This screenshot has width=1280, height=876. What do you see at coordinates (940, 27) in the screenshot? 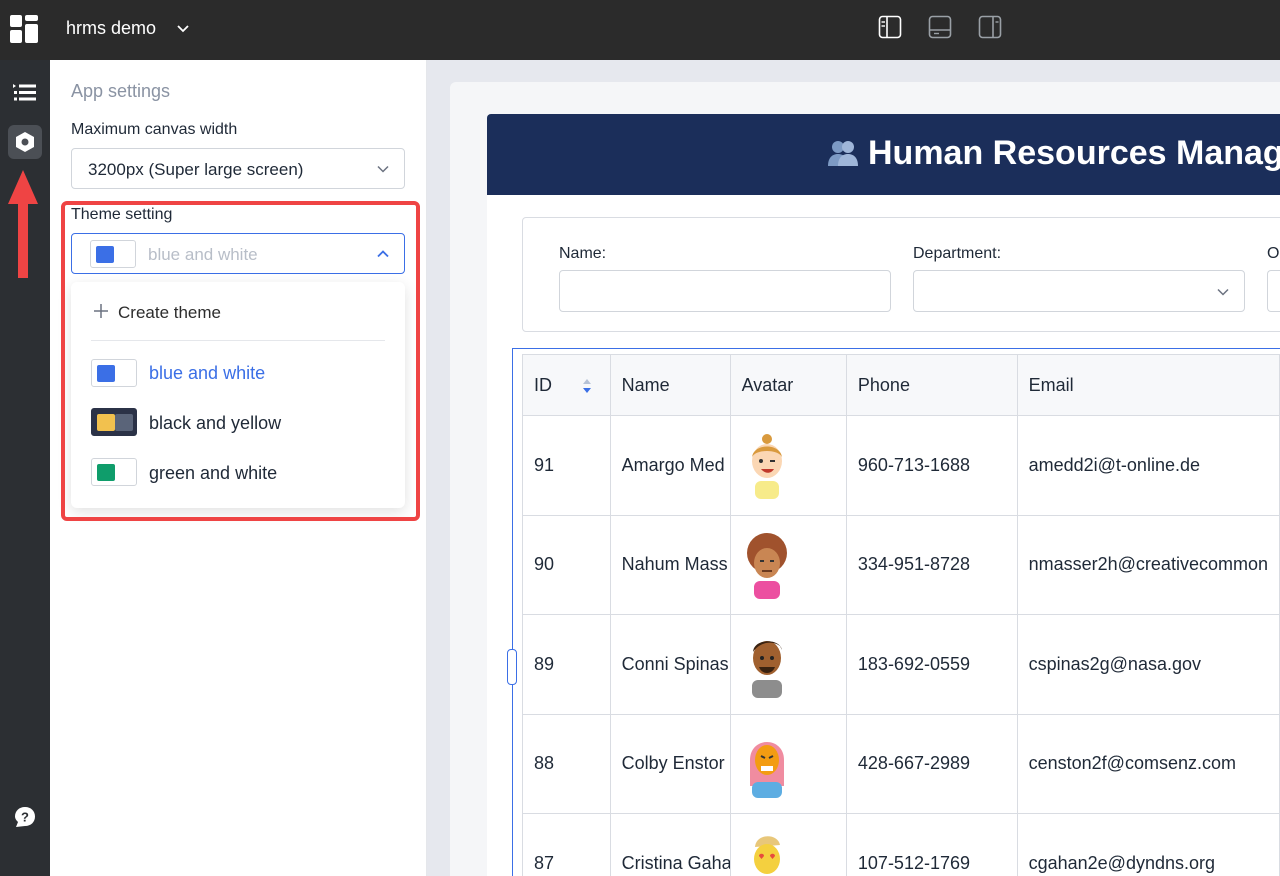
I see `layout-bottom-panel-icon` at bounding box center [940, 27].